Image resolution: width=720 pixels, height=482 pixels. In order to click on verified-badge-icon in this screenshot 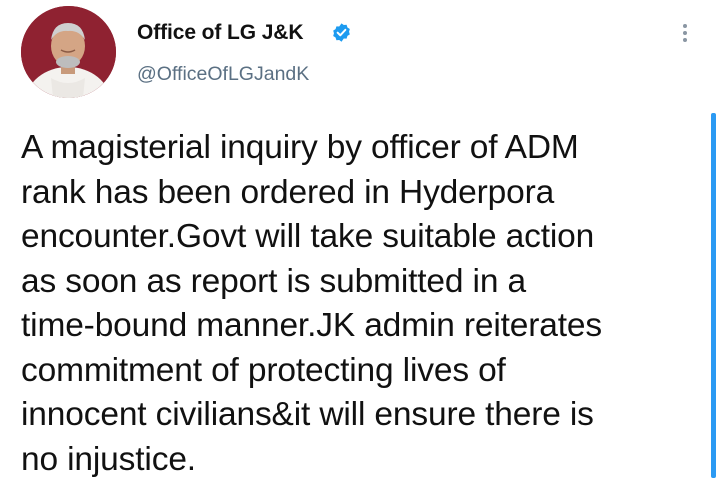, I will do `click(341, 32)`.